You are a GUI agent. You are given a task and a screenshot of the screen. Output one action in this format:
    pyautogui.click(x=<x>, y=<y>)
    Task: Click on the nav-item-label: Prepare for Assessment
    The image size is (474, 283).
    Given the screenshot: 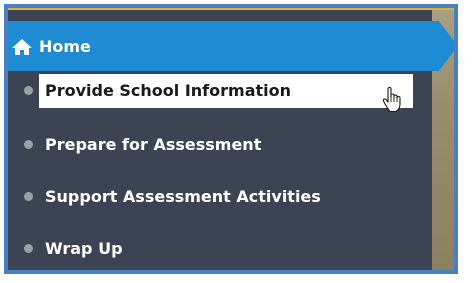 What is the action you would take?
    pyautogui.click(x=153, y=144)
    